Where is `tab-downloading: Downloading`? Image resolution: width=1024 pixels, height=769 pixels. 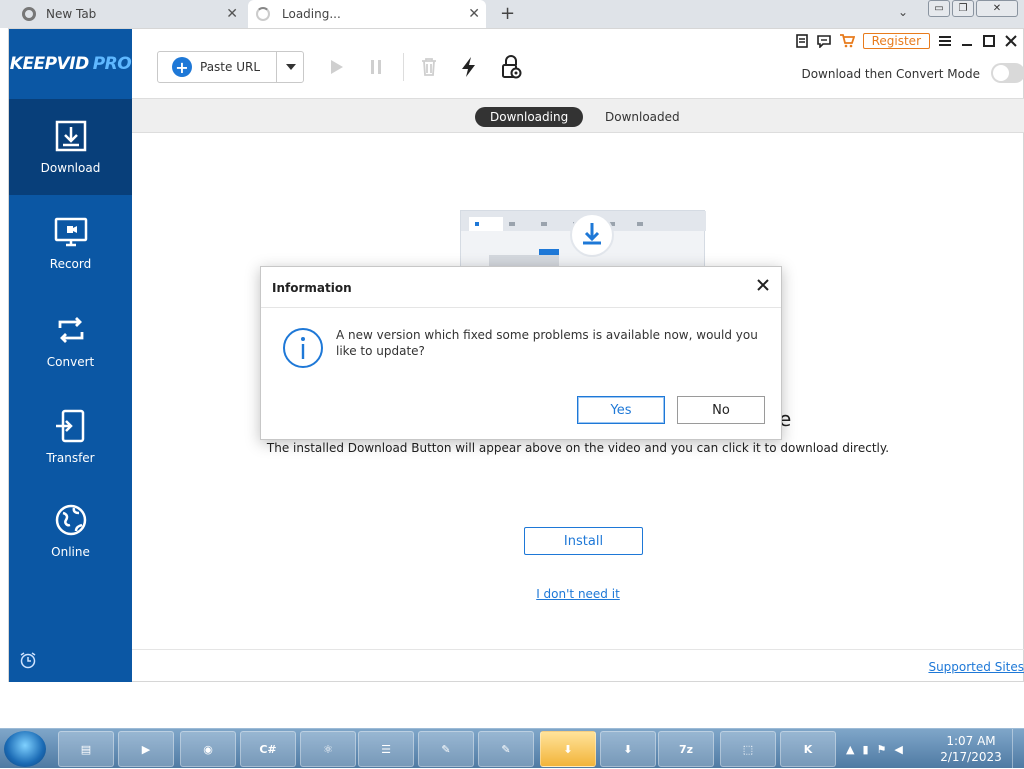 tab-downloading: Downloading is located at coordinates (529, 117).